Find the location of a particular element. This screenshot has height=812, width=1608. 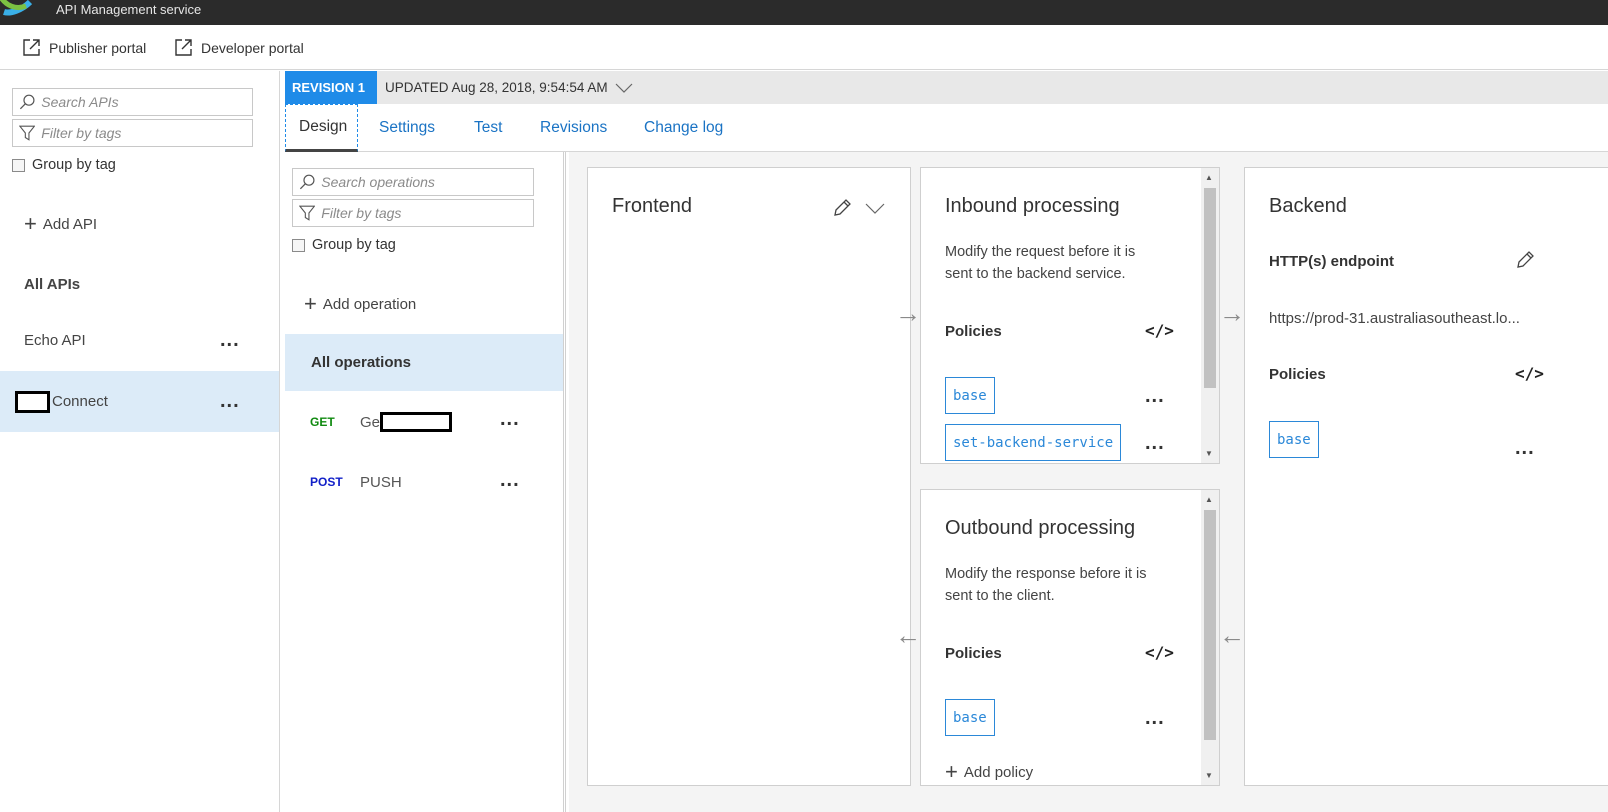

operation-search-box is located at coordinates (413, 182).